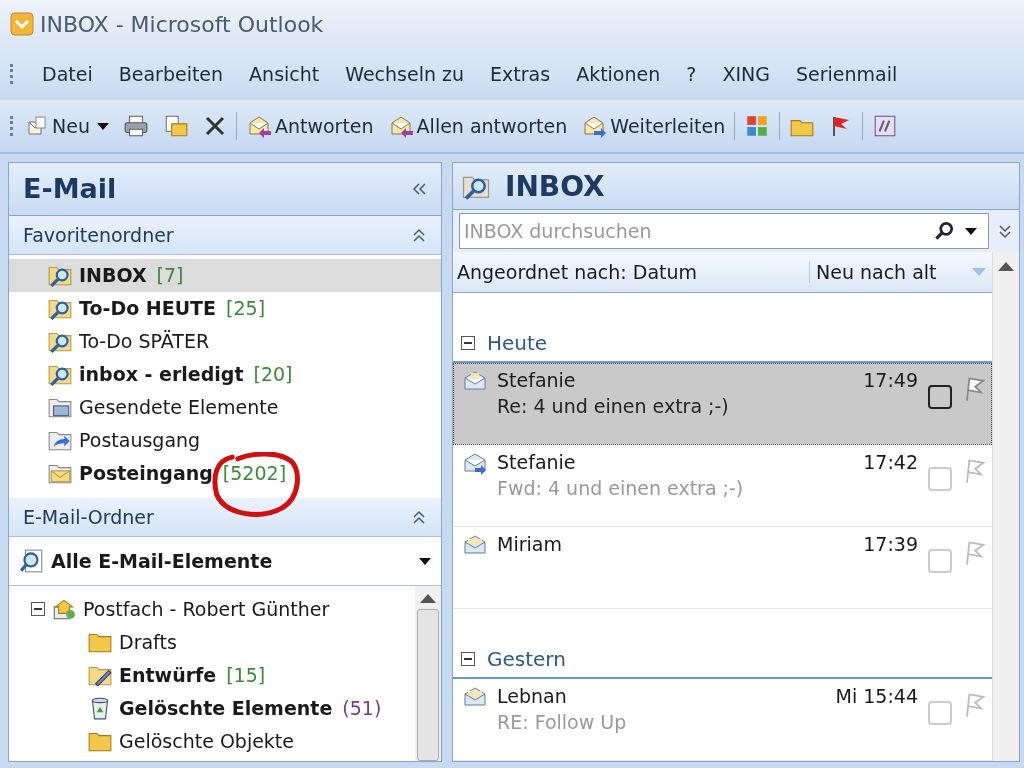  Describe the element at coordinates (284, 74) in the screenshot. I see `menu-item: Ansicht` at that location.